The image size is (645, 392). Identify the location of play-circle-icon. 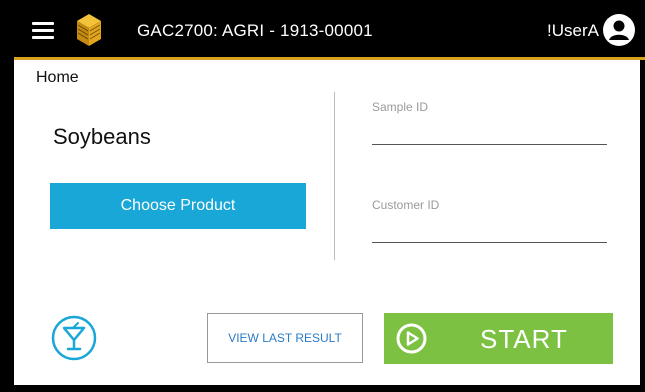
(411, 338).